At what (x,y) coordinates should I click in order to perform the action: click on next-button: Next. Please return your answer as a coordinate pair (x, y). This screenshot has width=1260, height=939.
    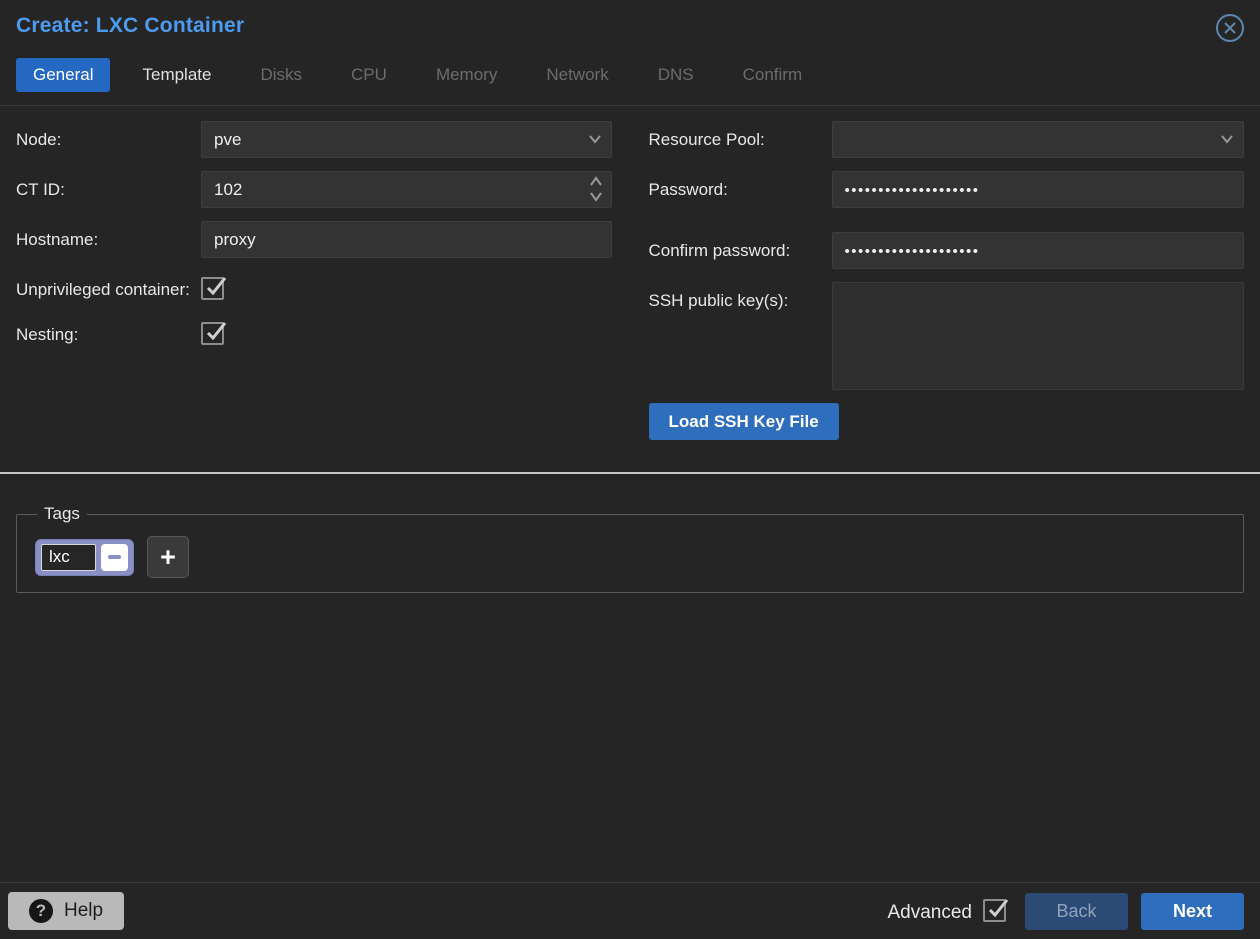
    Looking at the image, I should click on (1192, 911).